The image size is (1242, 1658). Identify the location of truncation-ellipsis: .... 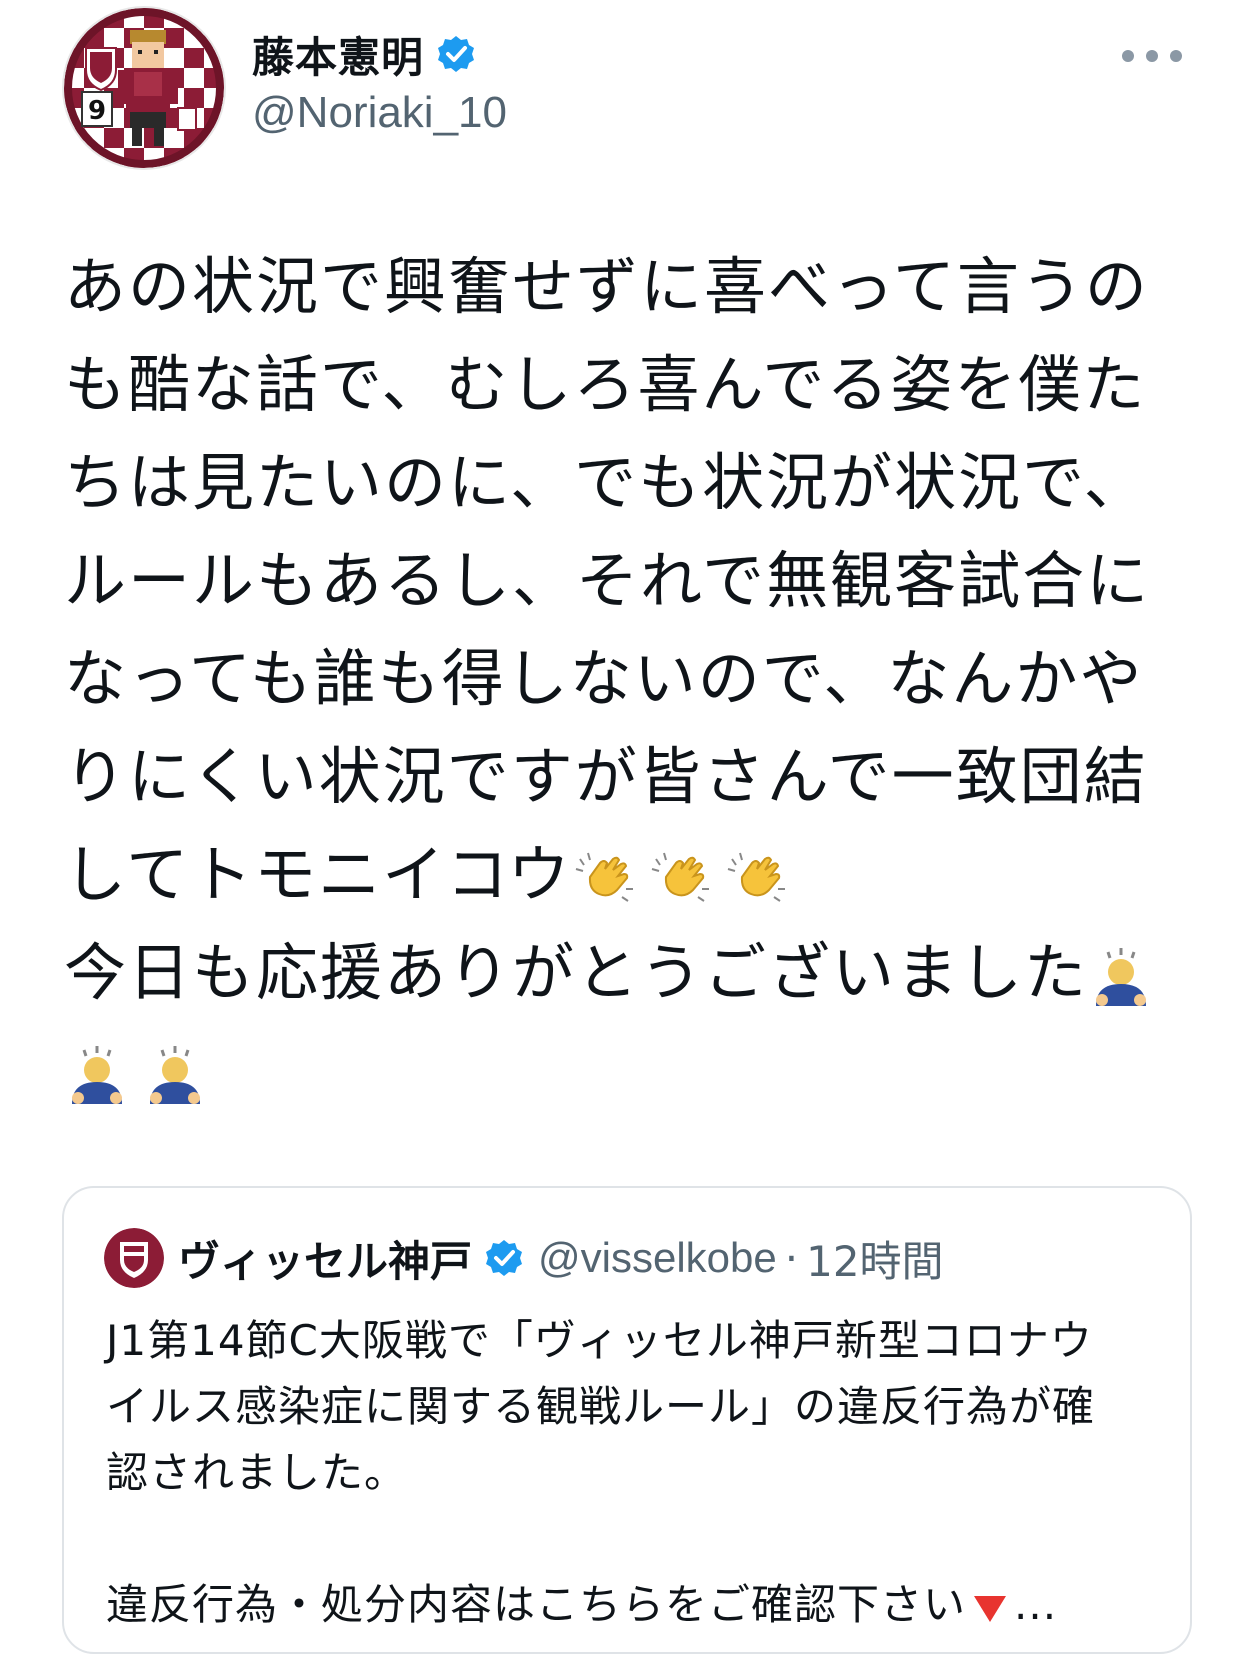
(1036, 1604).